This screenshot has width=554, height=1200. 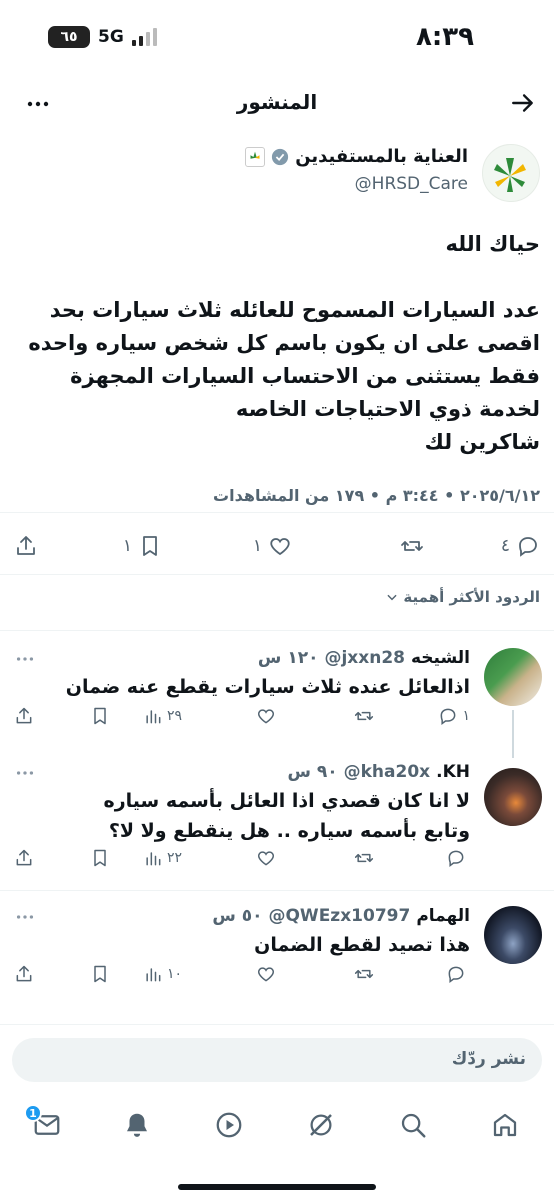 I want to click on status-time: ٨:٣٩, so click(x=444, y=37).